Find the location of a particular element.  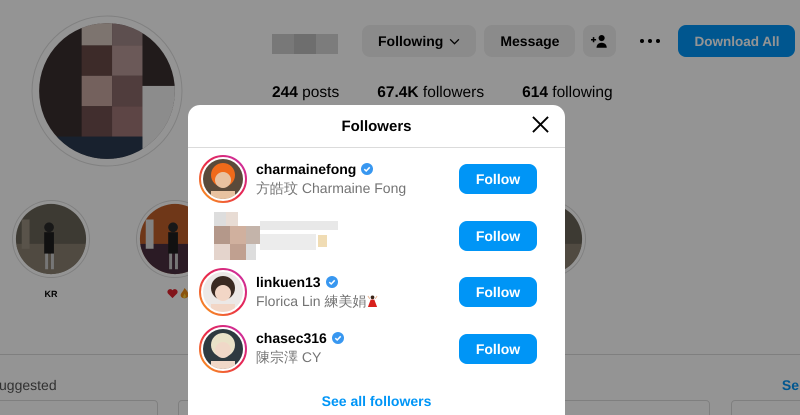

full-name: Florica Lin 練美娟 is located at coordinates (311, 301).